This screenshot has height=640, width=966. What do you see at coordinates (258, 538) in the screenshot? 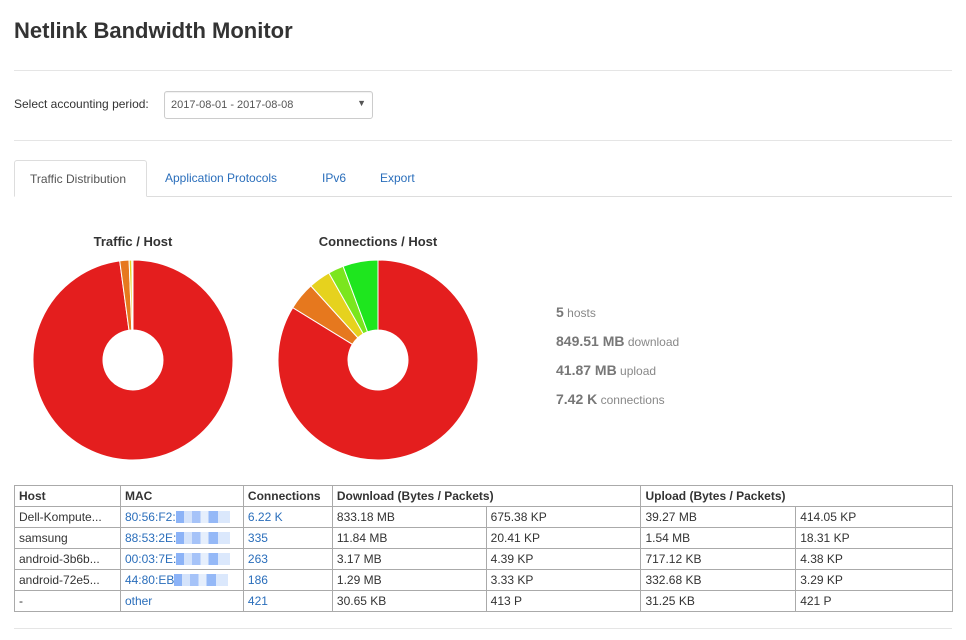
I see `connections-link: 335` at bounding box center [258, 538].